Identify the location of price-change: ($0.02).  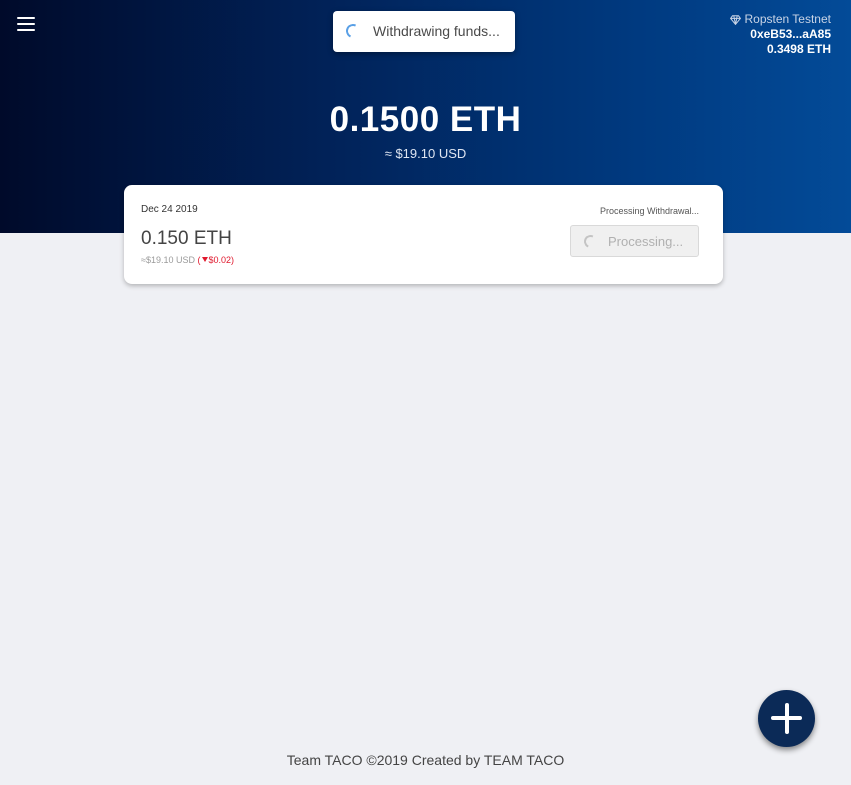
(216, 260).